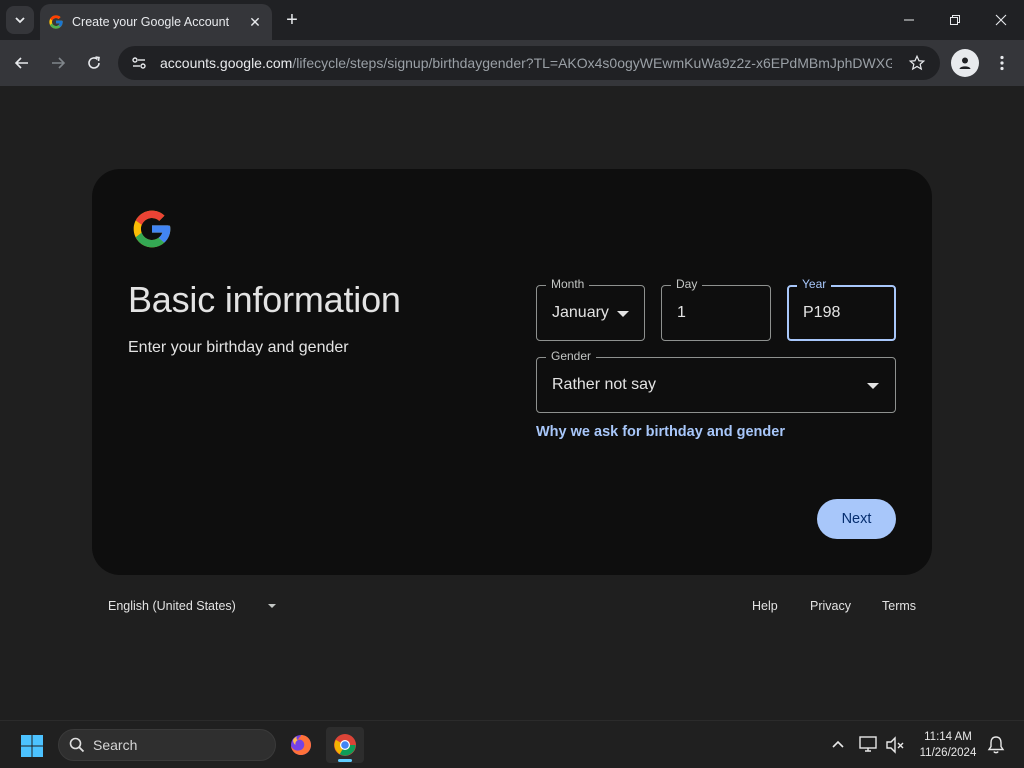 Image resolution: width=1024 pixels, height=768 pixels. What do you see at coordinates (948, 745) in the screenshot?
I see `system-clock: 11:14 AM 11/26/2024` at bounding box center [948, 745].